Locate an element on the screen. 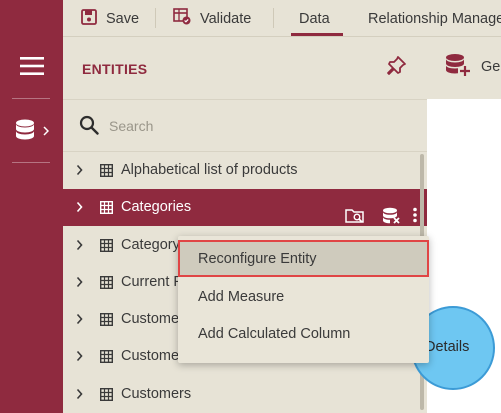 The height and width of the screenshot is (413, 501). hamburger-menu-button is located at coordinates (31, 68).